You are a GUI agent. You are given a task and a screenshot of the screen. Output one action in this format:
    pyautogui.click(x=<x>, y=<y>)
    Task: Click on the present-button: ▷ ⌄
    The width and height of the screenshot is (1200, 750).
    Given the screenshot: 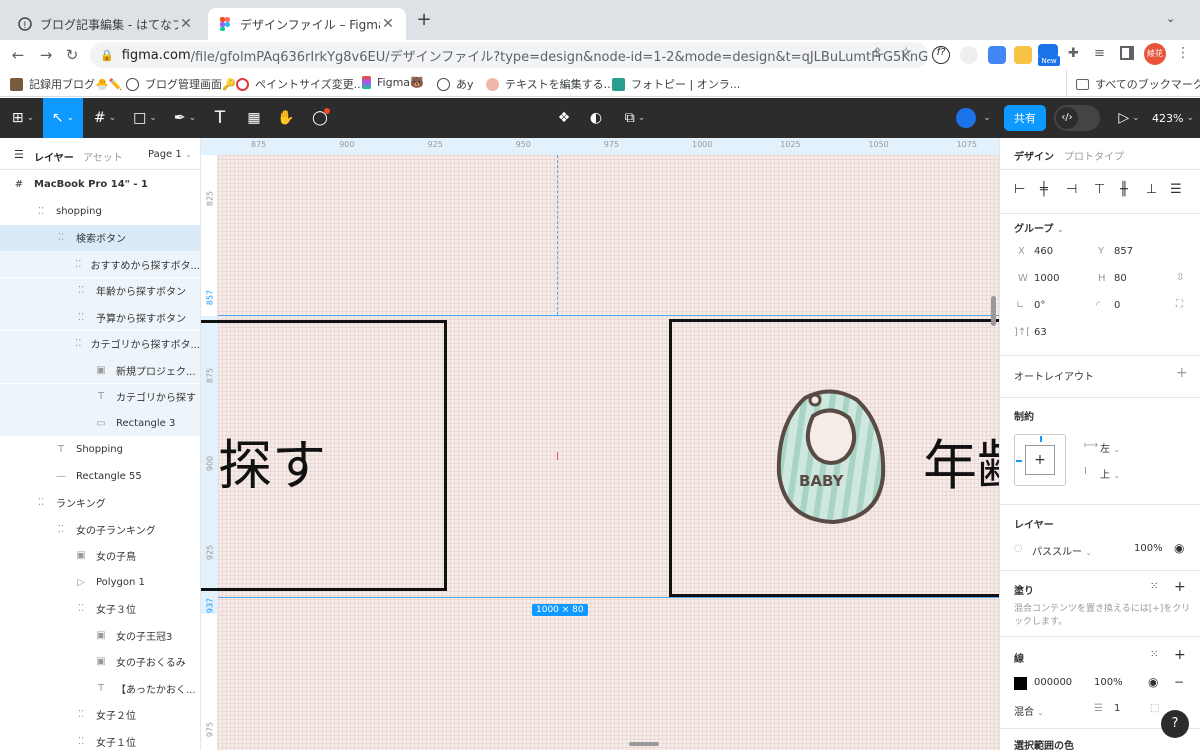 What is the action you would take?
    pyautogui.click(x=1129, y=118)
    